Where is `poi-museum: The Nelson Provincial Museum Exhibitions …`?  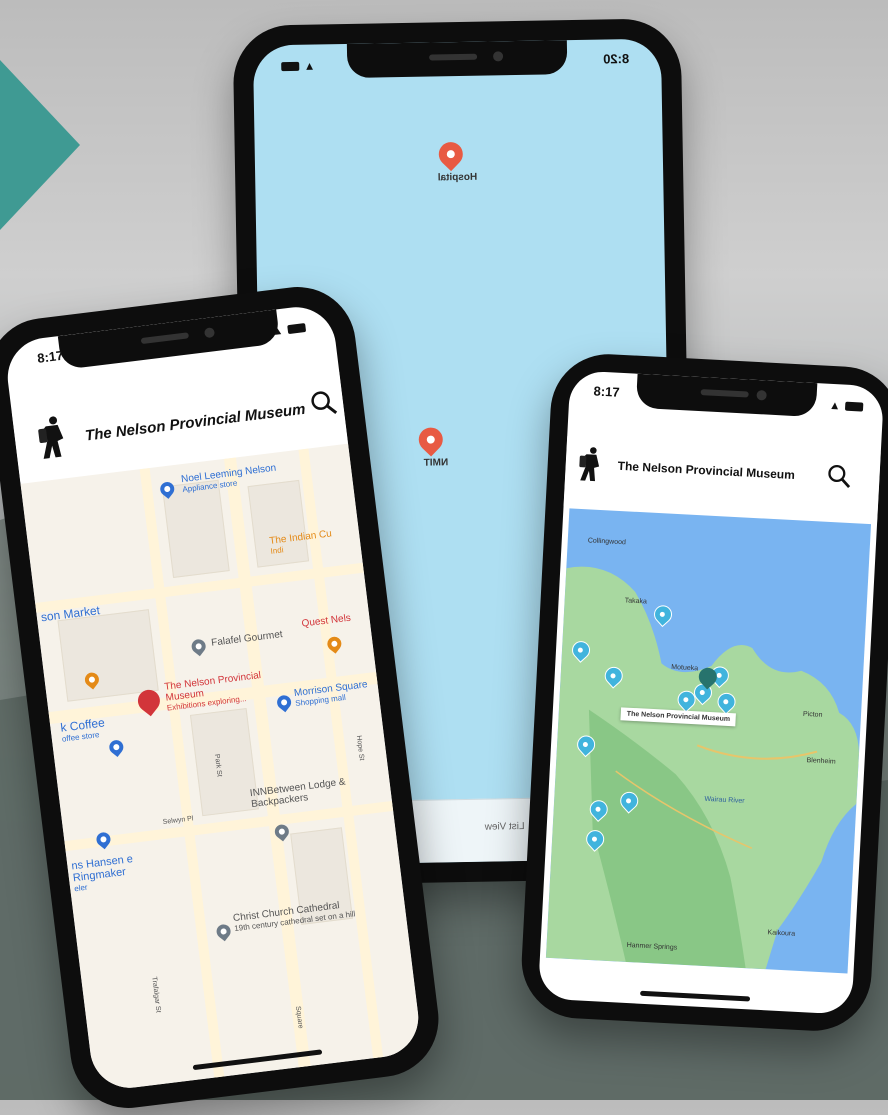 poi-museum: The Nelson Provincial Museum Exhibitions … is located at coordinates (225, 690).